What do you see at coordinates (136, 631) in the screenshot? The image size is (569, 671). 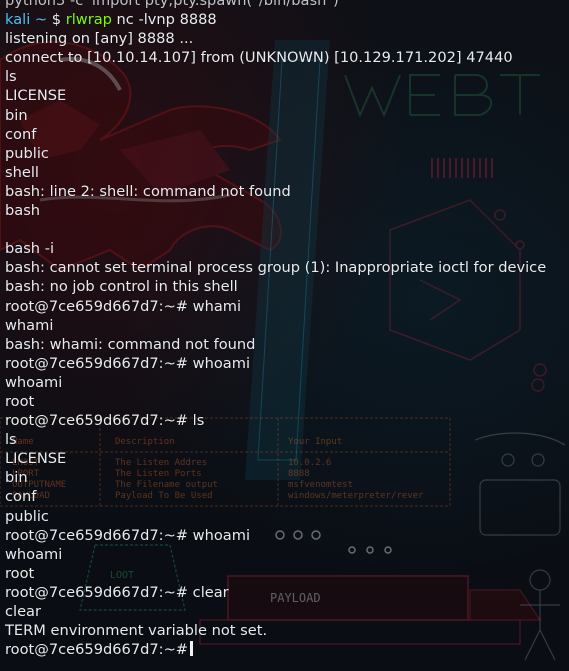 I see `output-line: TERM environment variable not set.` at bounding box center [136, 631].